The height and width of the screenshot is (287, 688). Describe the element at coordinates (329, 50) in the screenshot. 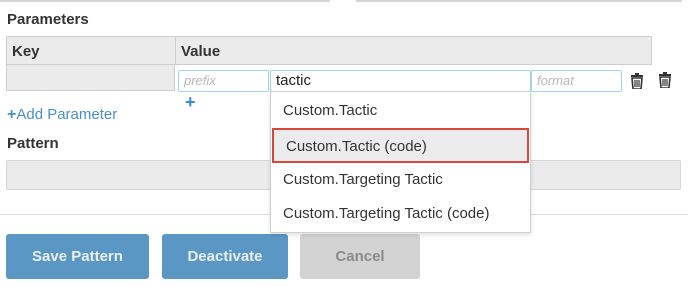

I see `table-header-row: Key Value` at that location.